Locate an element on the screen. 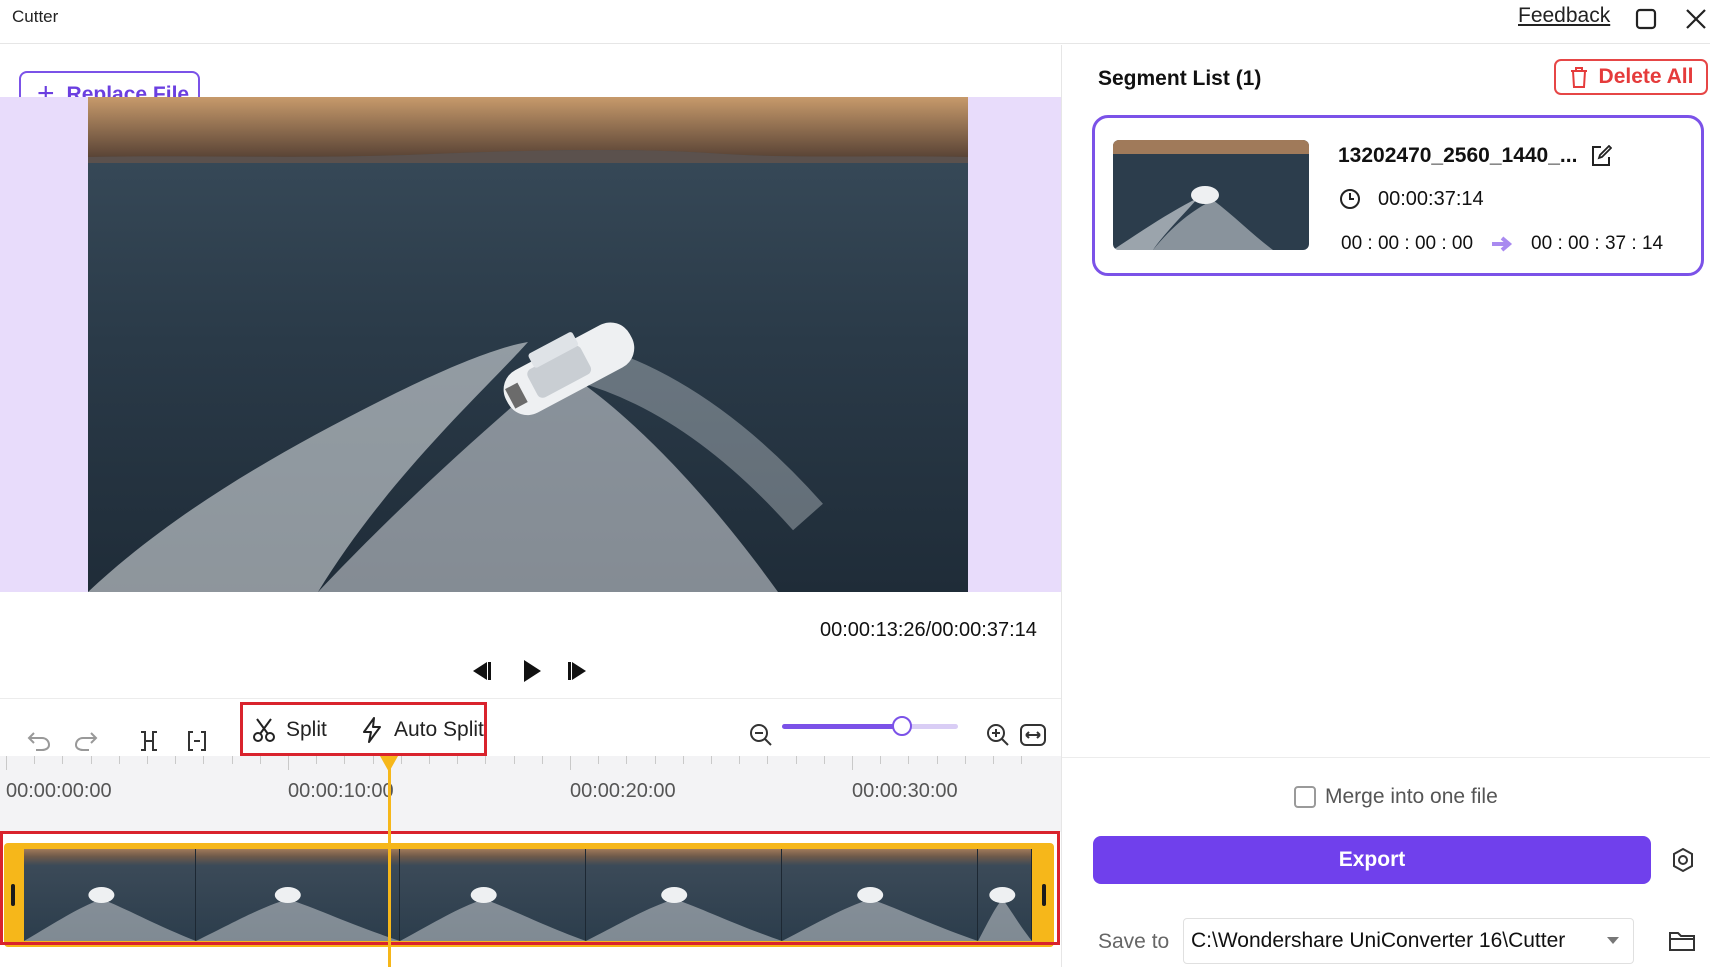 The height and width of the screenshot is (967, 1710). folder-icon is located at coordinates (1682, 941).